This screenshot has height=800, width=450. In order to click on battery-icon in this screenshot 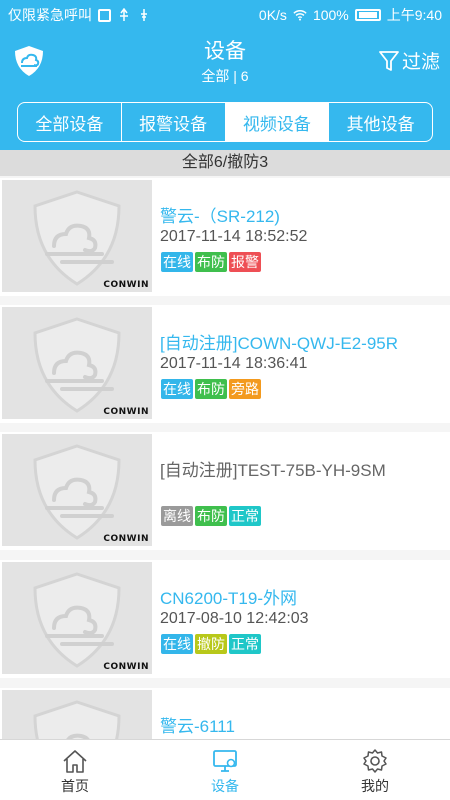, I will do `click(367, 15)`.